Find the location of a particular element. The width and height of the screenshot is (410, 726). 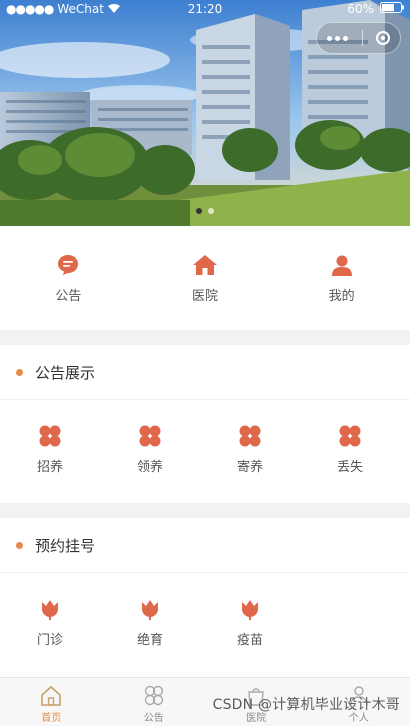

category-label: 丢失 is located at coordinates (350, 465).